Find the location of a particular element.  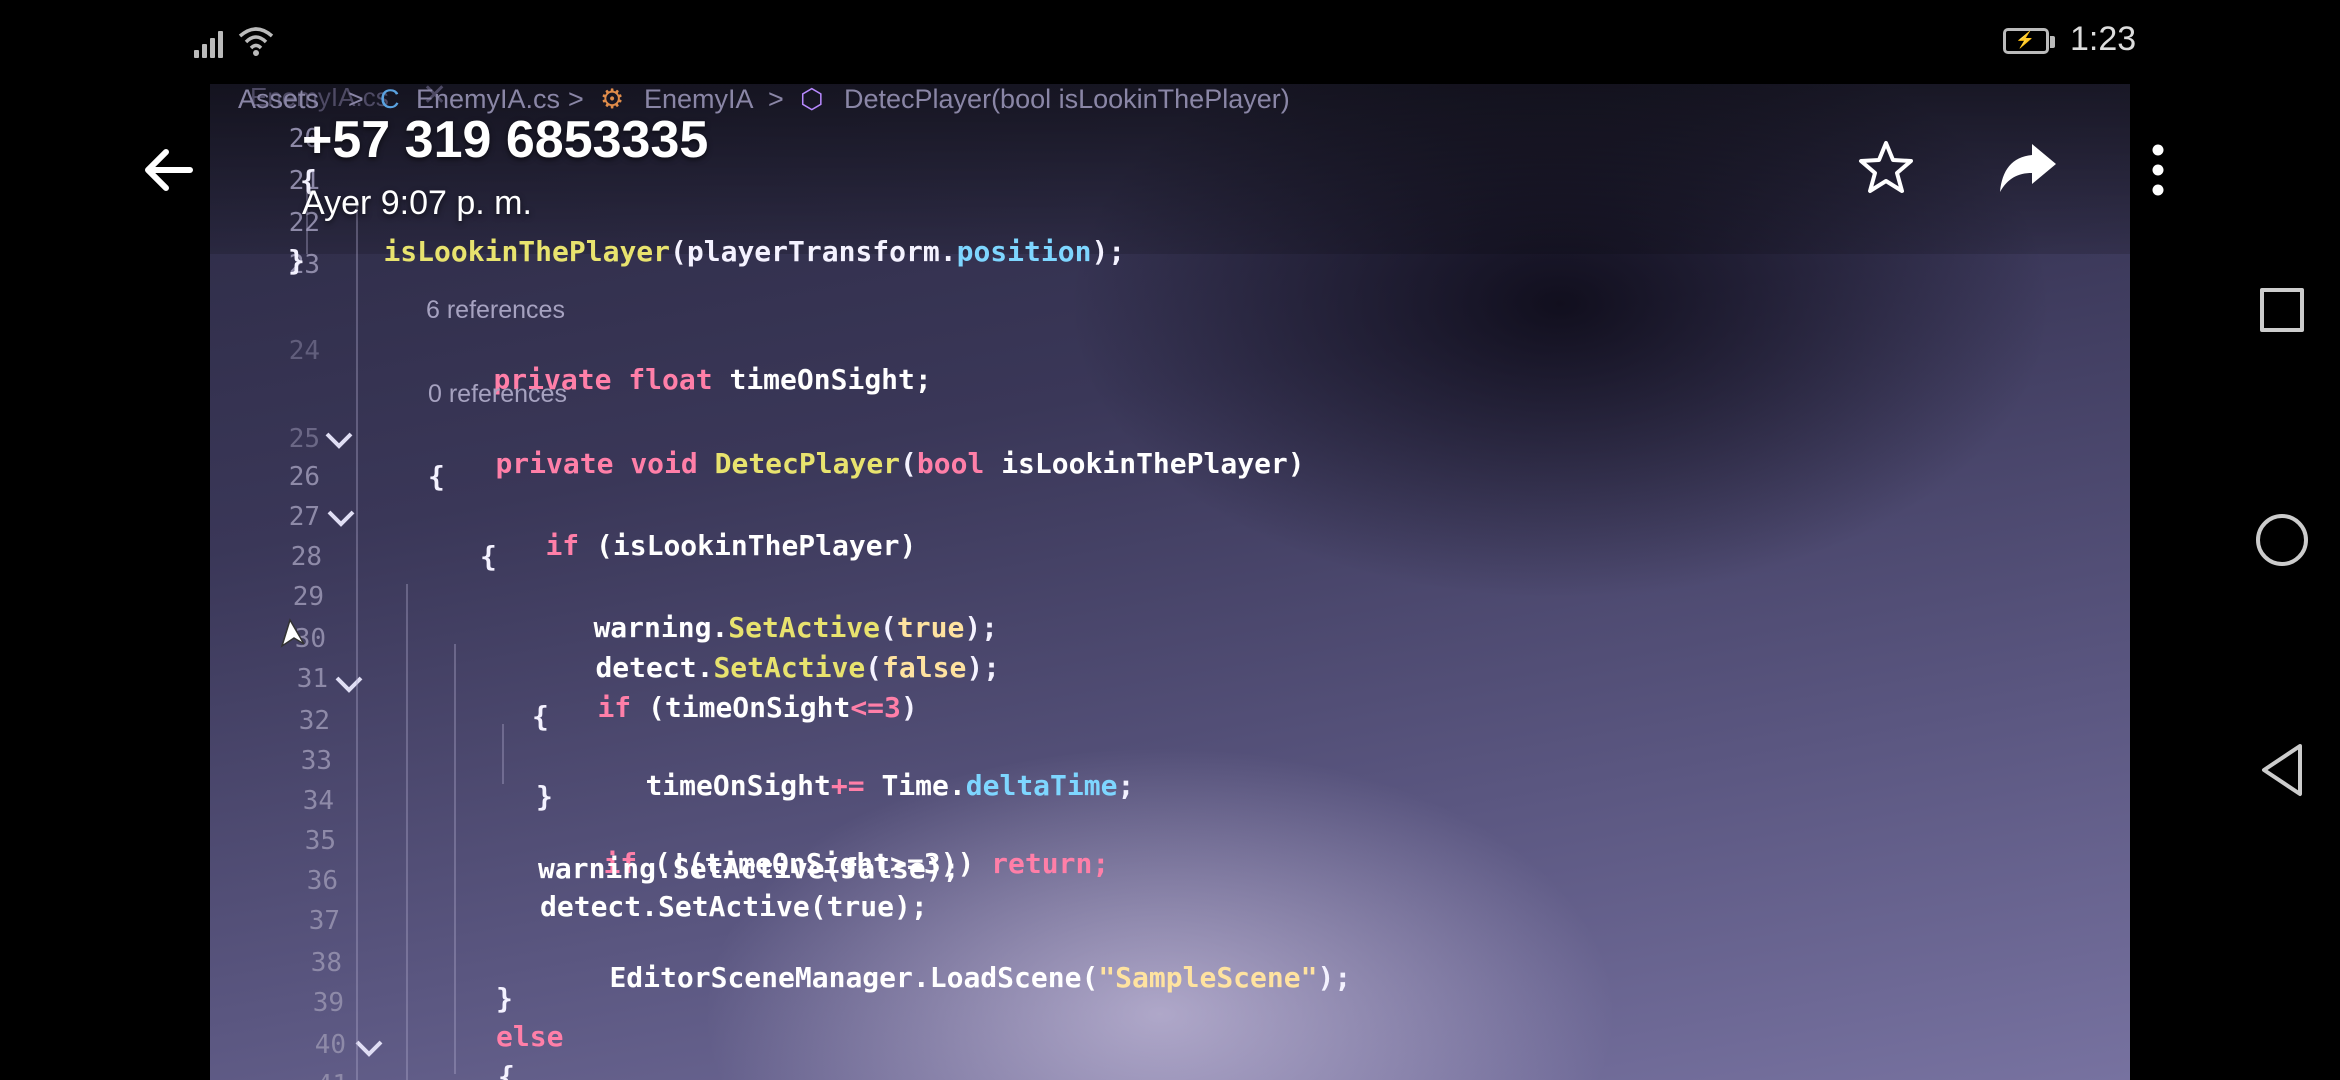

line-number: 39 is located at coordinates (328, 1003).